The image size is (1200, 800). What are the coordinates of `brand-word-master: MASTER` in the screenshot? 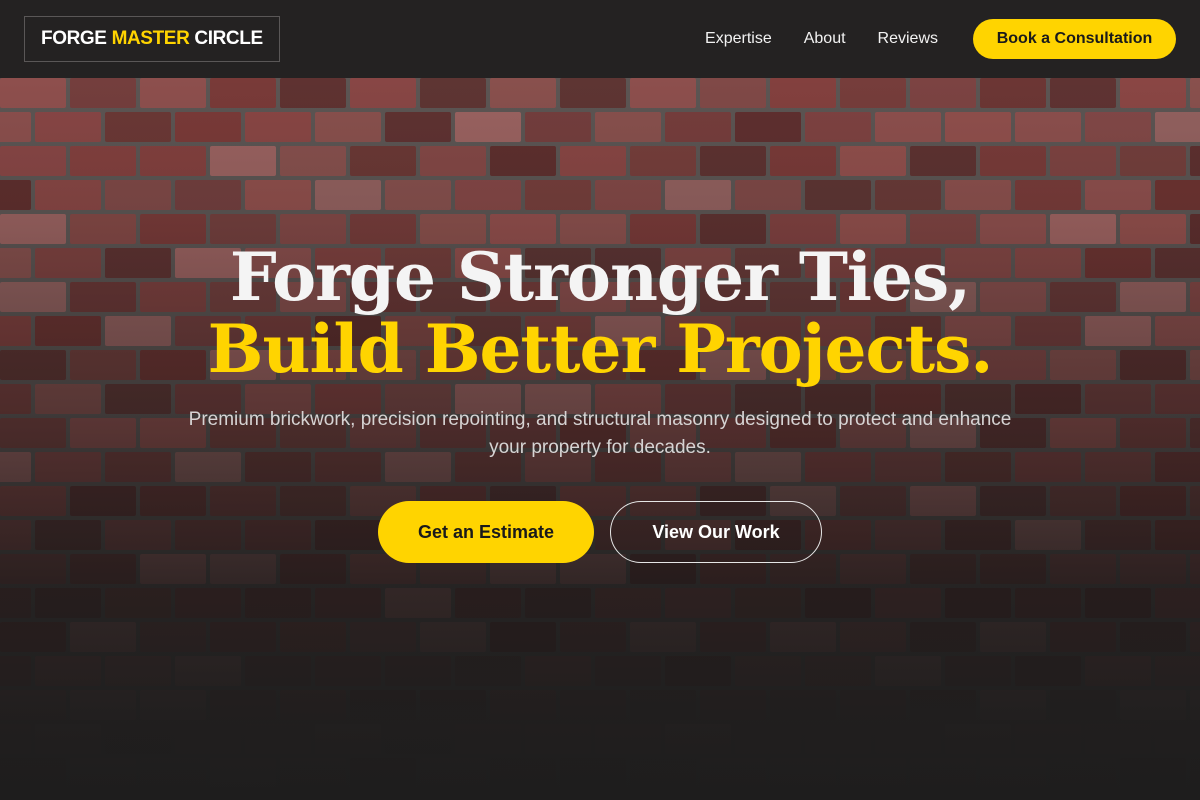 It's located at (150, 38).